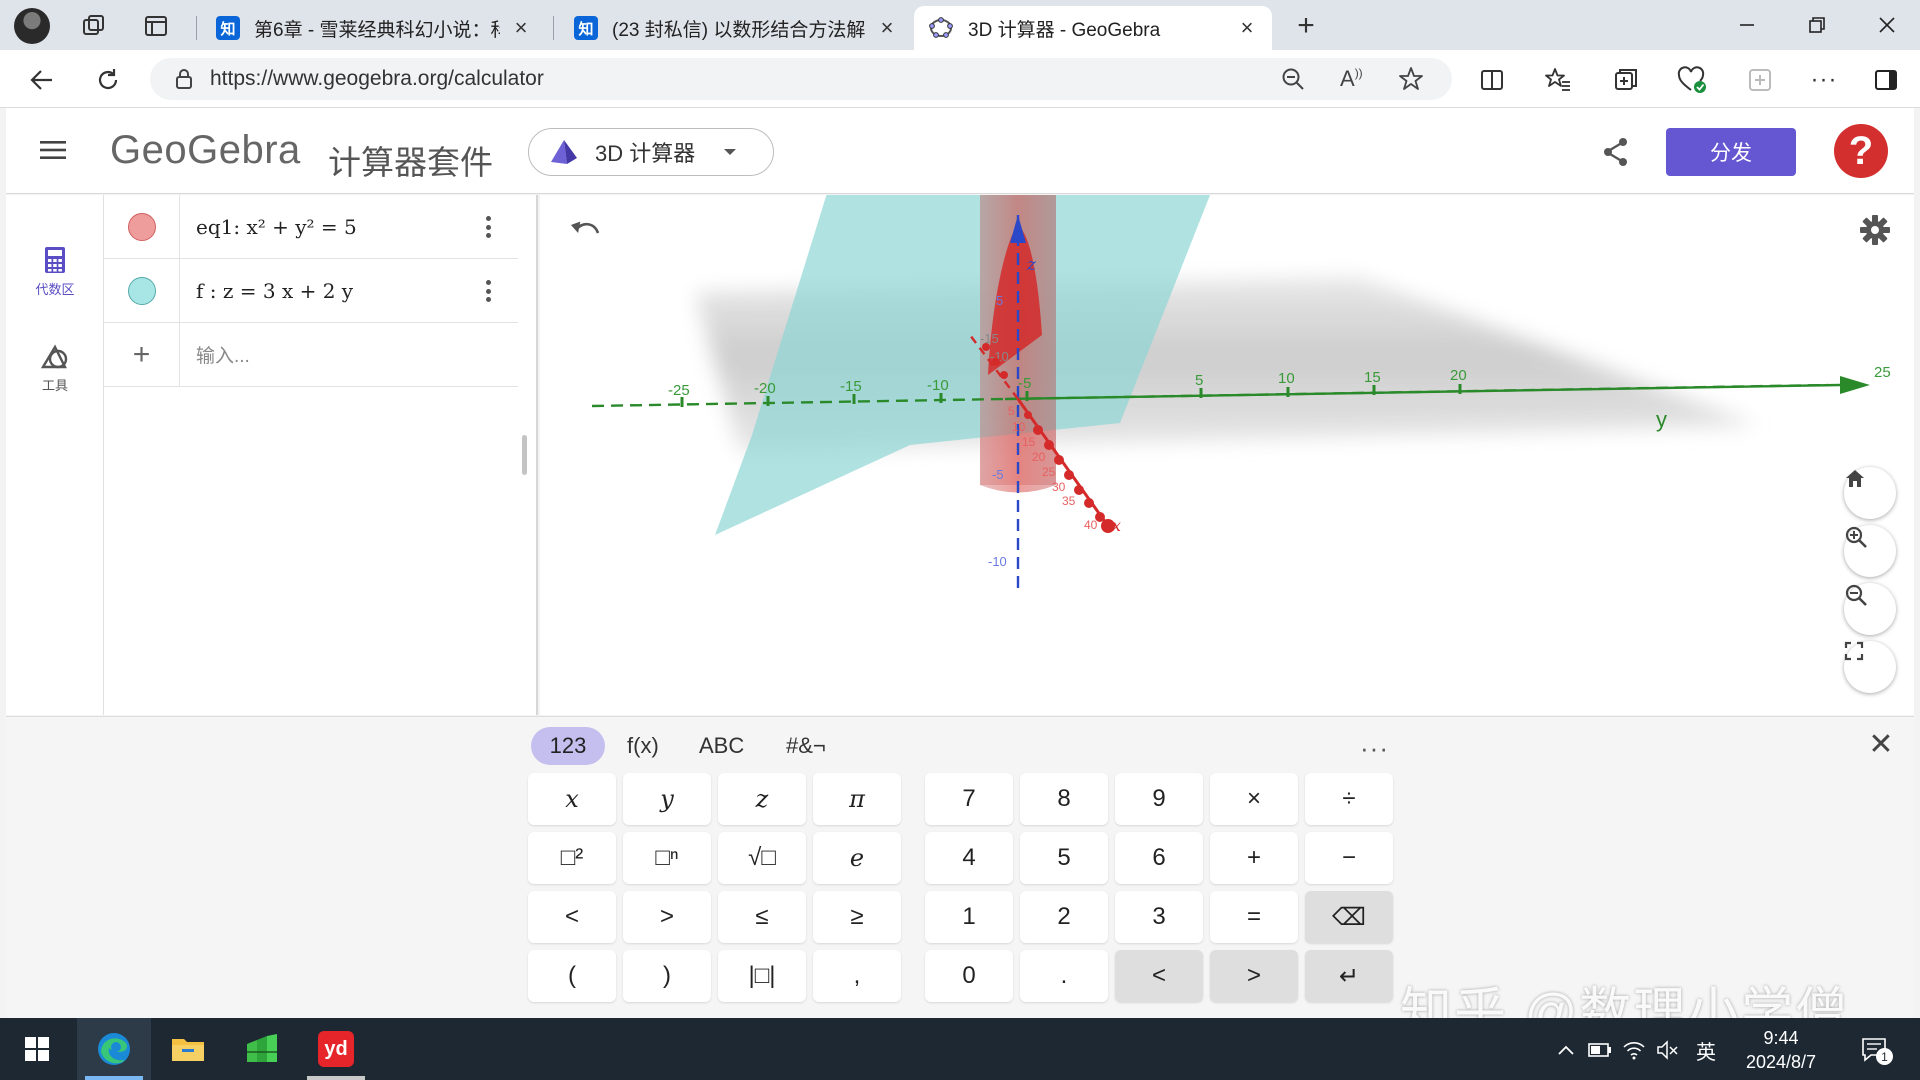 The height and width of the screenshot is (1080, 1920). I want to click on favorite-star-icon, so click(1411, 79).